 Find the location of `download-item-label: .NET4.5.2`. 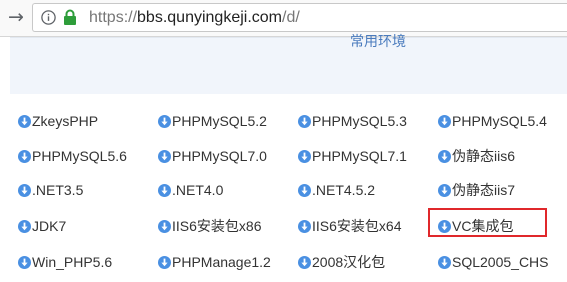

download-item-label: .NET4.5.2 is located at coordinates (344, 190).